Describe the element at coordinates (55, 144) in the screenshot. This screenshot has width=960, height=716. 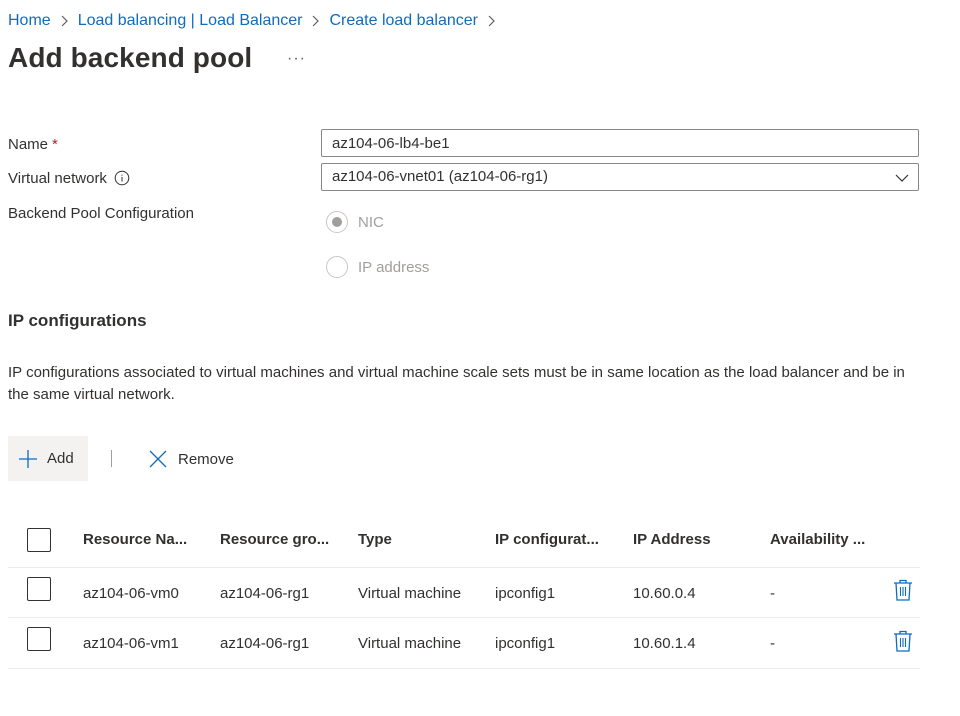
I see `required-marker: *` at that location.